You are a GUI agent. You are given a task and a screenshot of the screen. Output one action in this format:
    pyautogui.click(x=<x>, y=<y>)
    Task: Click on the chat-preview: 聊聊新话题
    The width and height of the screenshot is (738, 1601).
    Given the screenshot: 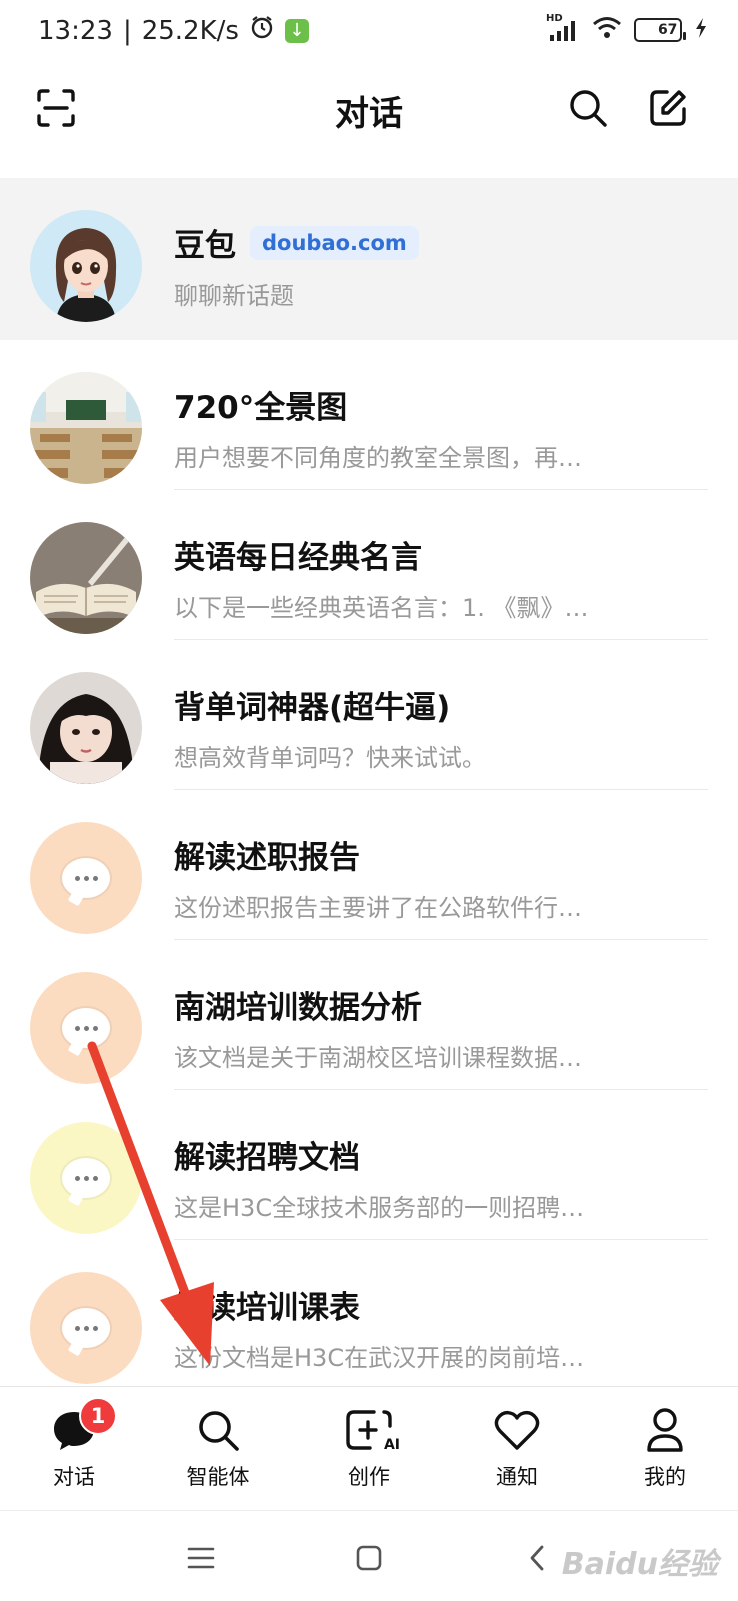 What is the action you would take?
    pyautogui.click(x=234, y=296)
    